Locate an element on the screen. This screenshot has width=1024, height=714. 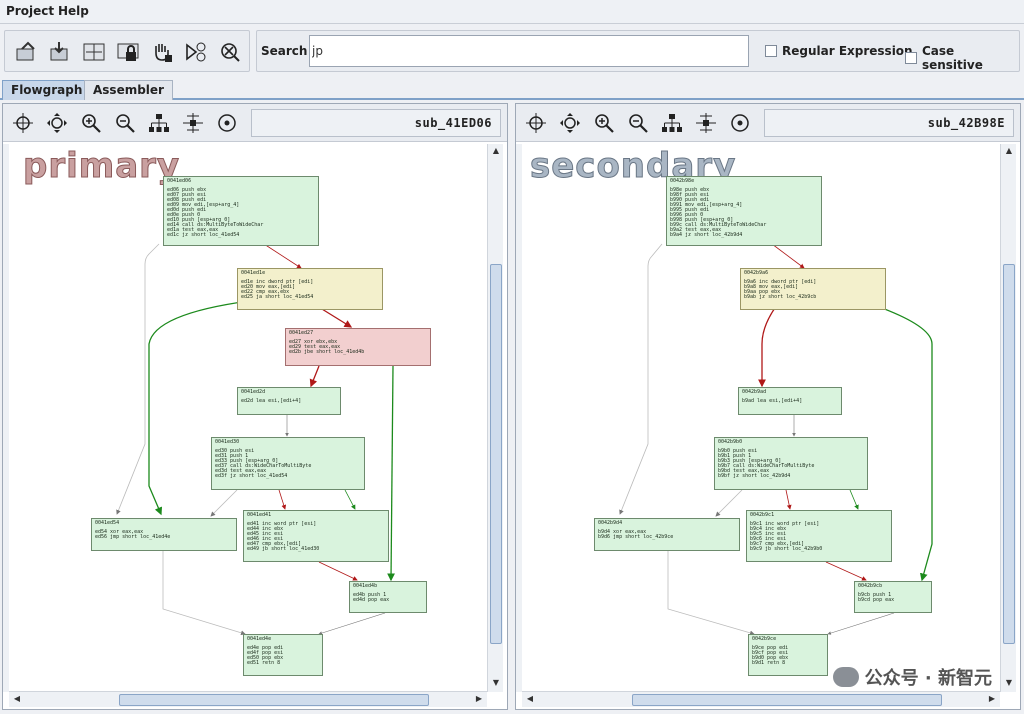
zoom-button is located at coordinates (196, 52).